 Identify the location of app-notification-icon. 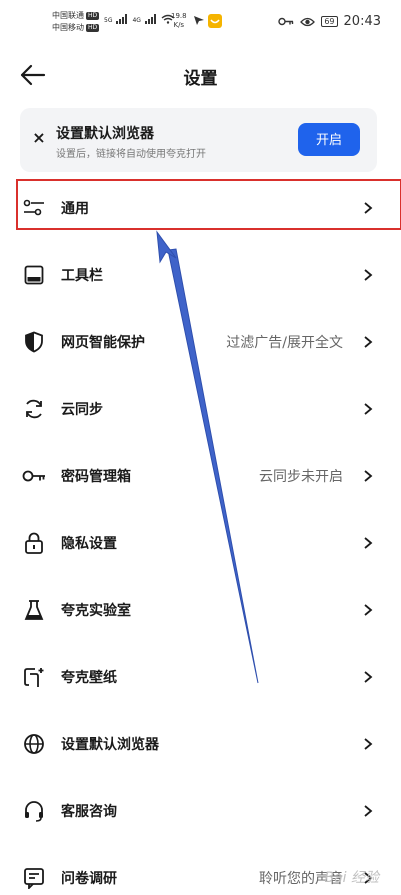
(215, 21).